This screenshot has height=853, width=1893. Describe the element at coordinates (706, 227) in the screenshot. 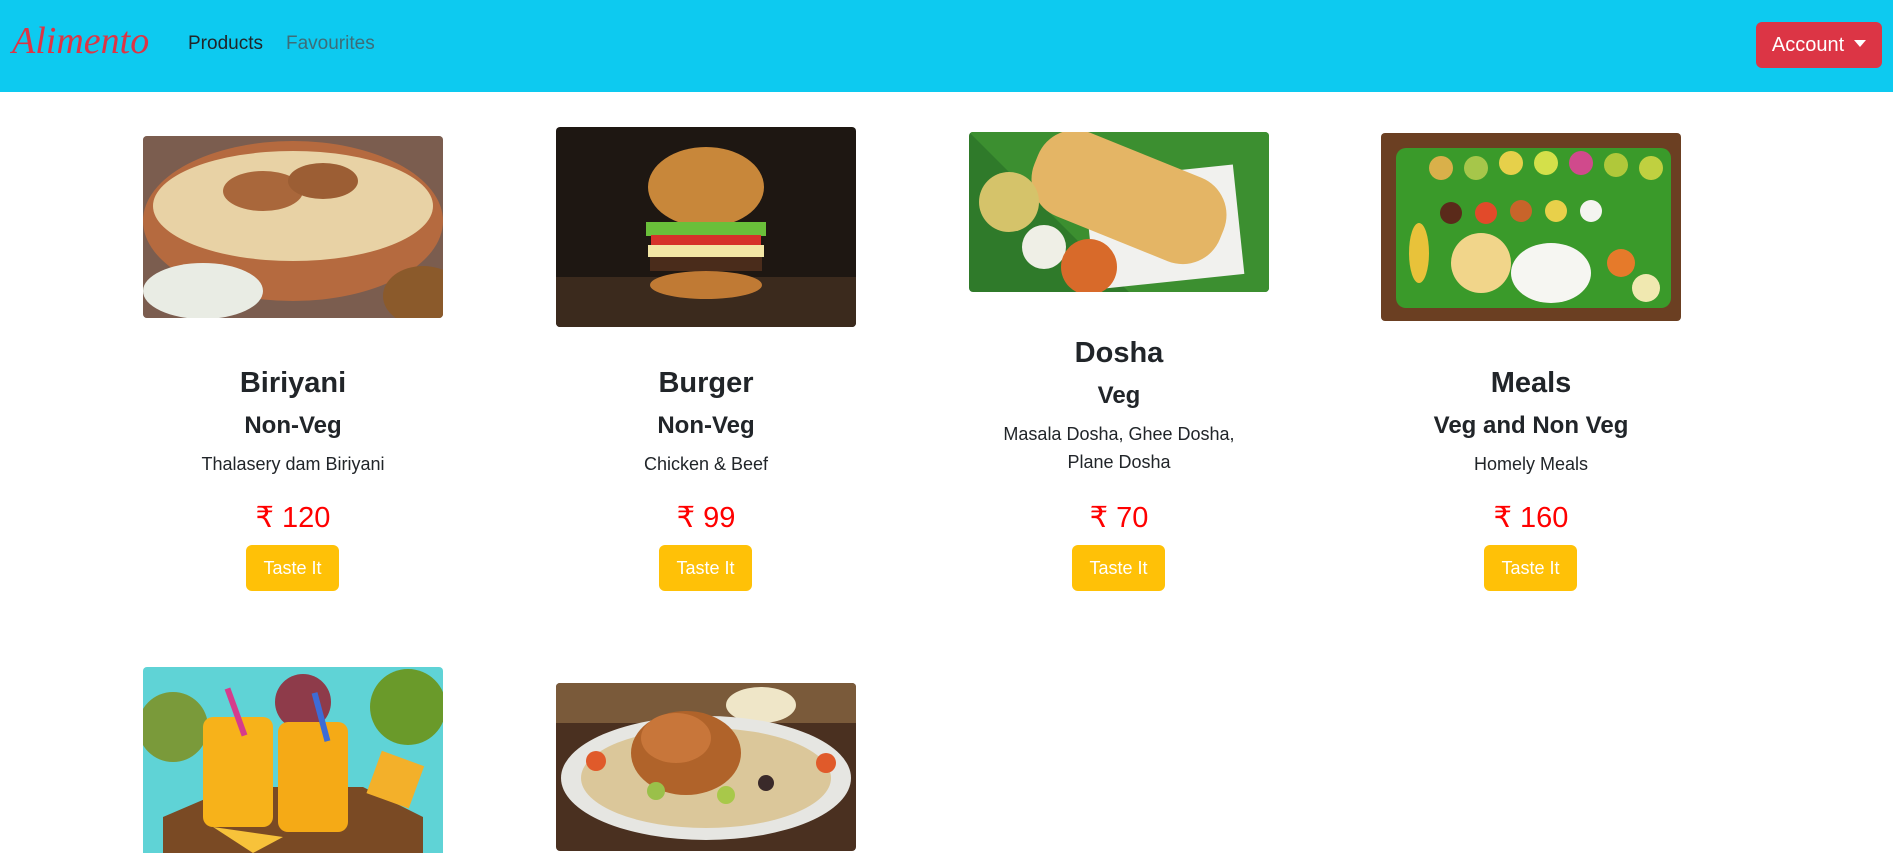

I see `burger-image` at that location.